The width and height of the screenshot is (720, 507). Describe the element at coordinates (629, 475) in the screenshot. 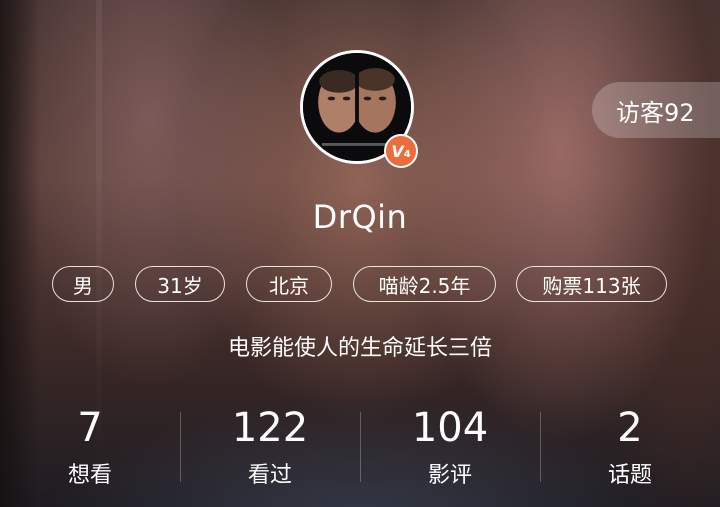

I see `stat-label: 话题` at that location.